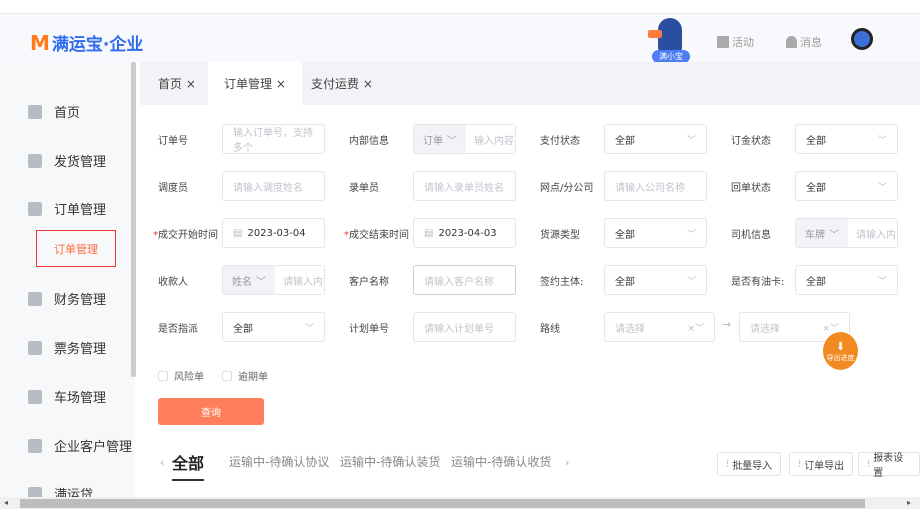 This screenshot has height=513, width=920. What do you see at coordinates (723, 42) in the screenshot?
I see `gift-icon` at bounding box center [723, 42].